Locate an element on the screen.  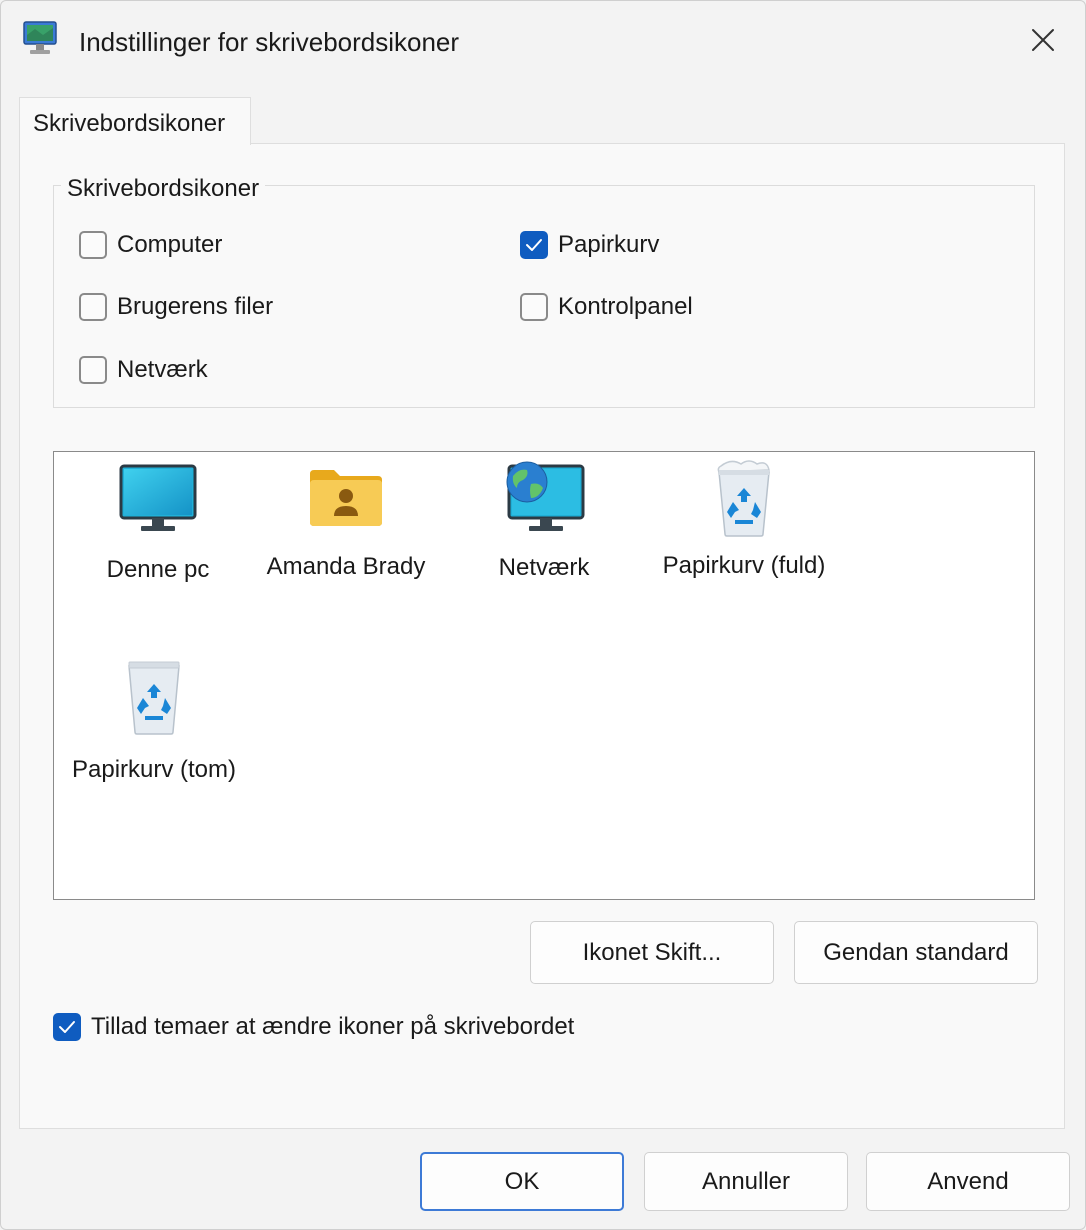
apply-button: Anvend is located at coordinates (968, 1181).